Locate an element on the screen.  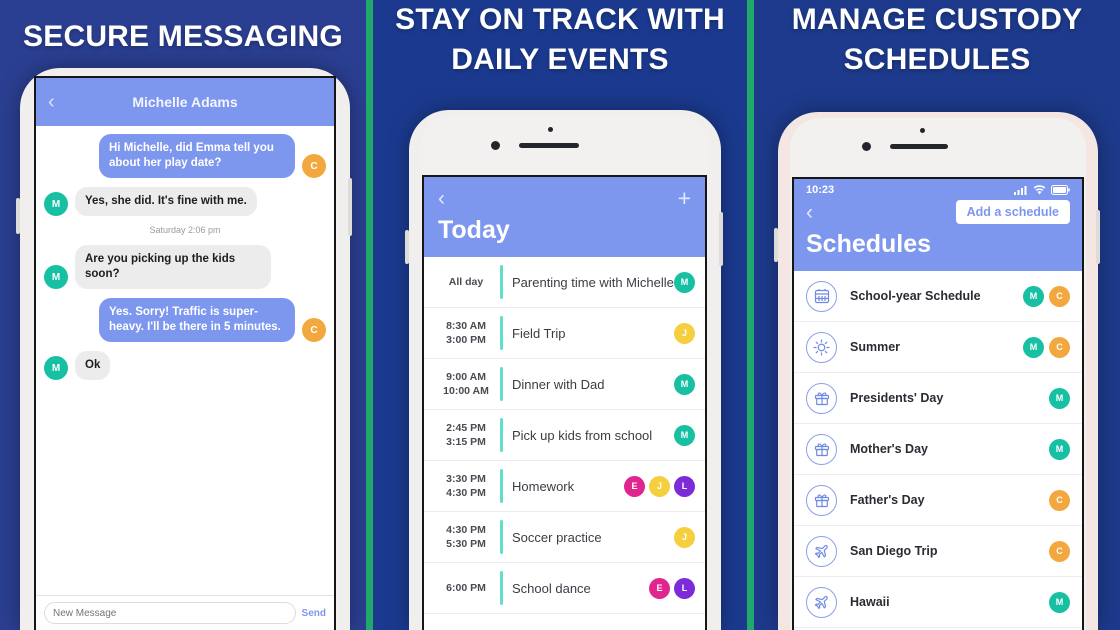
schedule-row: School-year Schedule M C is located at coordinates (938, 296).